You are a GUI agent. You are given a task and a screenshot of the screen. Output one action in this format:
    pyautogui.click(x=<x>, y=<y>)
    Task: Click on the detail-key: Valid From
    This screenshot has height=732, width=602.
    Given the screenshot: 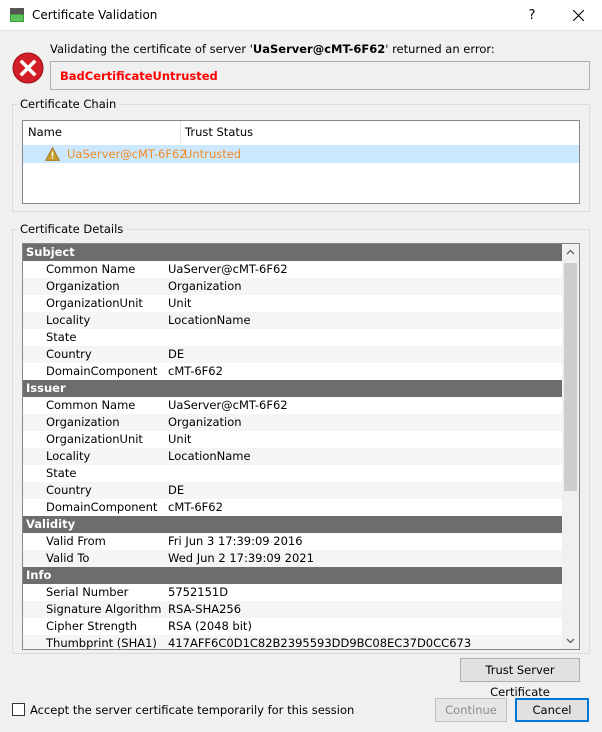 What is the action you would take?
    pyautogui.click(x=76, y=541)
    